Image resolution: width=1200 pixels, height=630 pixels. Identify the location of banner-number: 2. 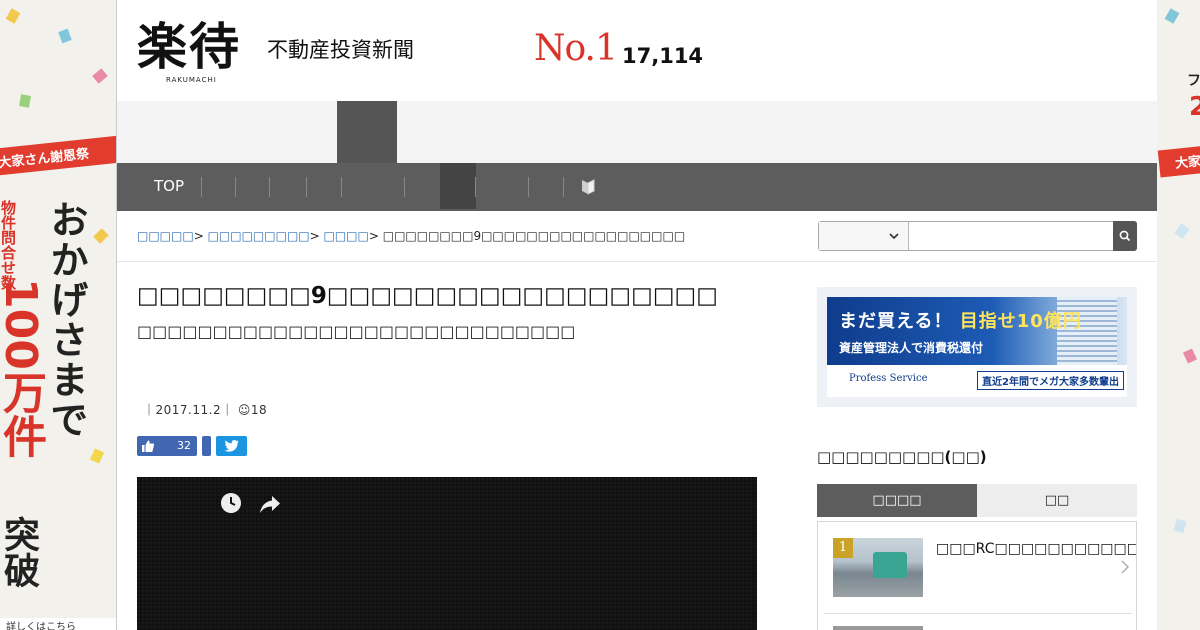
(1194, 107).